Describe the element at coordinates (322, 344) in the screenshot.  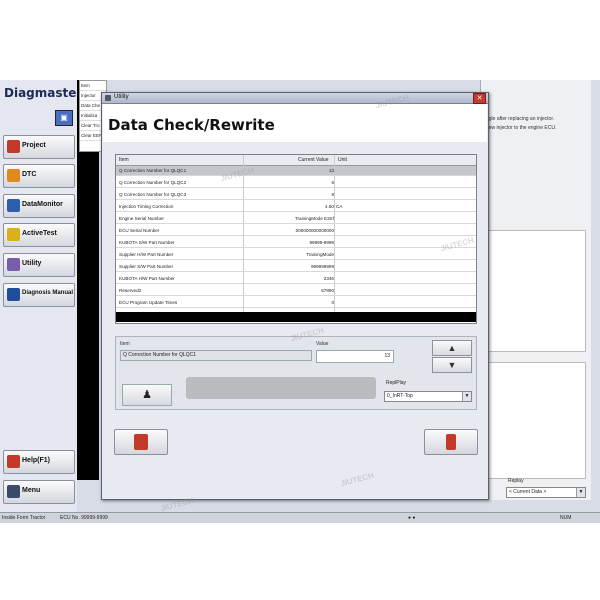
I see `value-label: Value` at that location.